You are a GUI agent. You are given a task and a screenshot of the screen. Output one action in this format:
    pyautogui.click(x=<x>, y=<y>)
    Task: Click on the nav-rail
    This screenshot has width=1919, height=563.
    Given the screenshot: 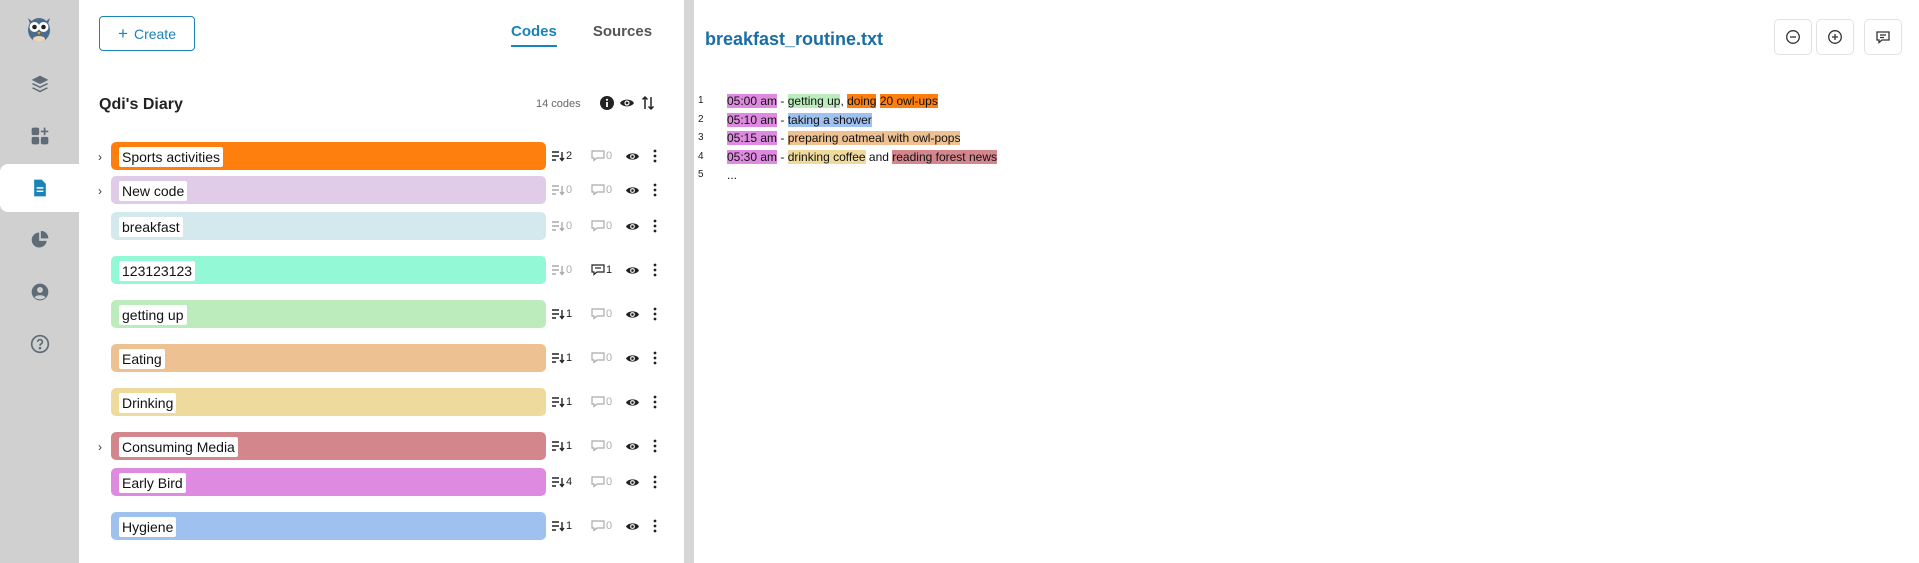 What is the action you would take?
    pyautogui.click(x=39, y=281)
    